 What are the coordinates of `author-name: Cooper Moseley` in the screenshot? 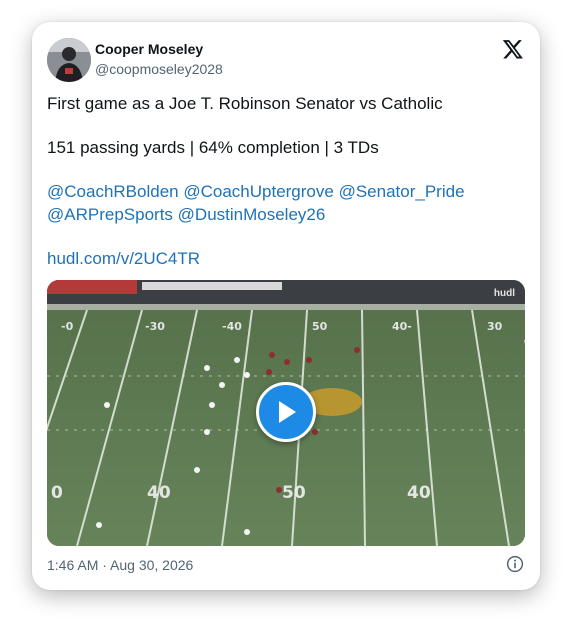 It's located at (149, 49).